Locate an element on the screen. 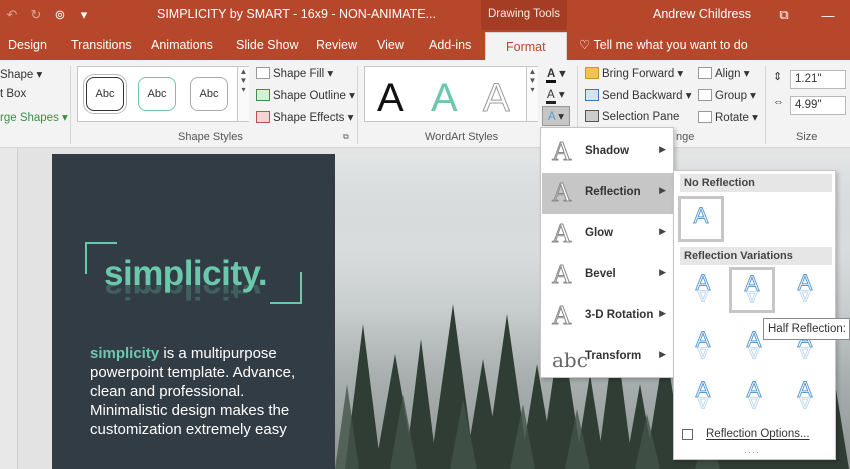 This screenshot has height=469, width=850. text-outline-icon: A is located at coordinates (551, 96).